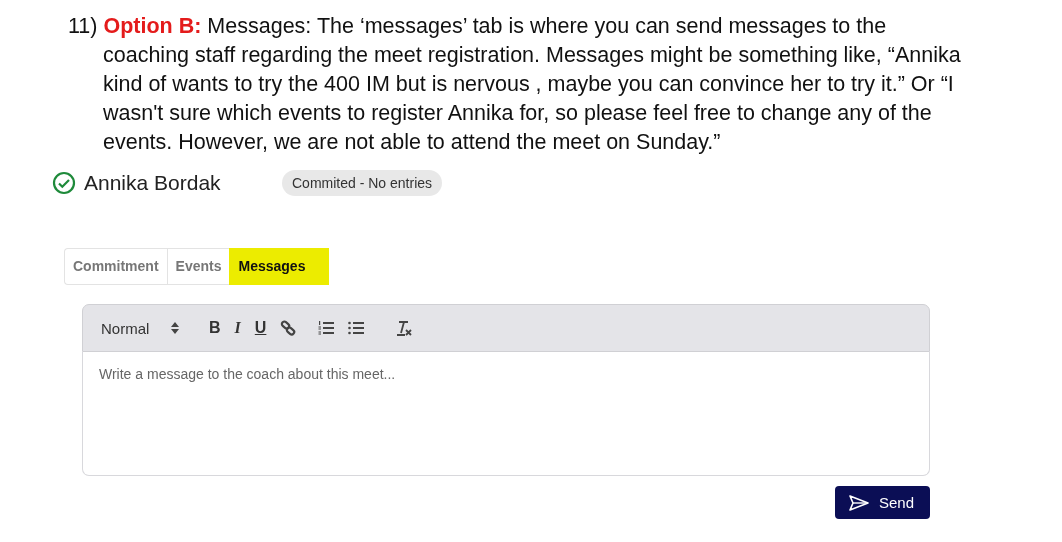  What do you see at coordinates (356, 328) in the screenshot?
I see `bullet-list-icon` at bounding box center [356, 328].